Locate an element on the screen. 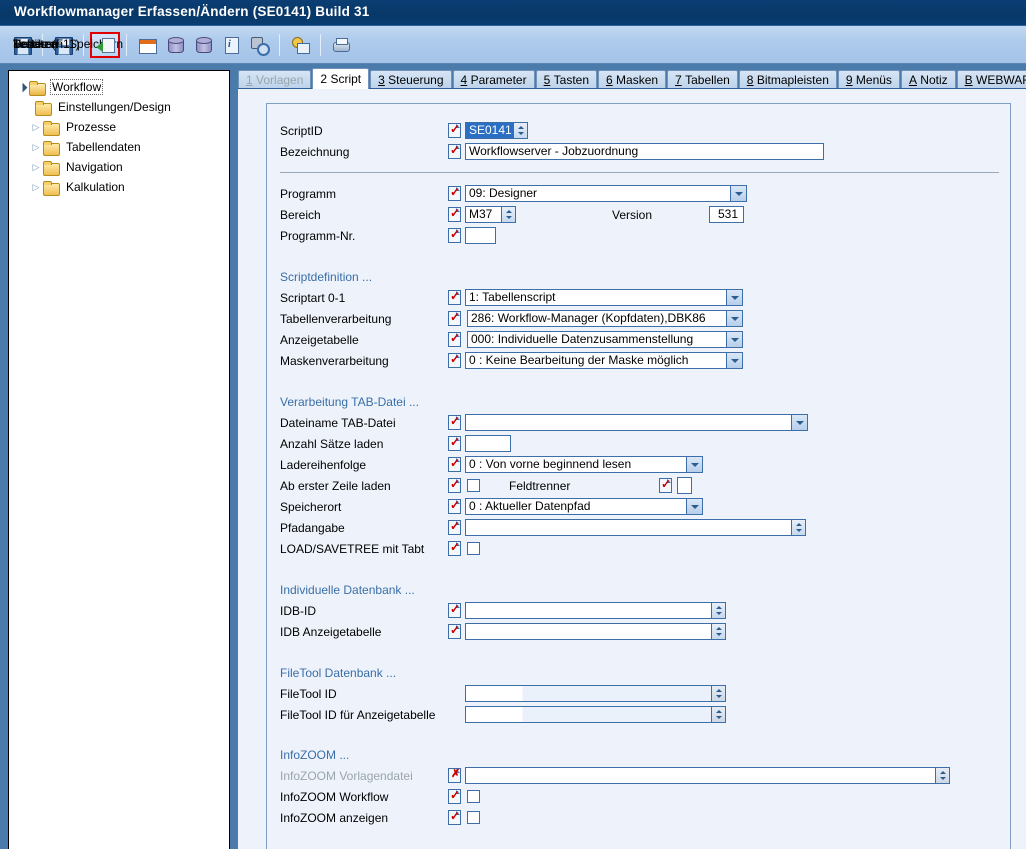  validity-check-icon-infozoom-anzeigen is located at coordinates (454, 817).